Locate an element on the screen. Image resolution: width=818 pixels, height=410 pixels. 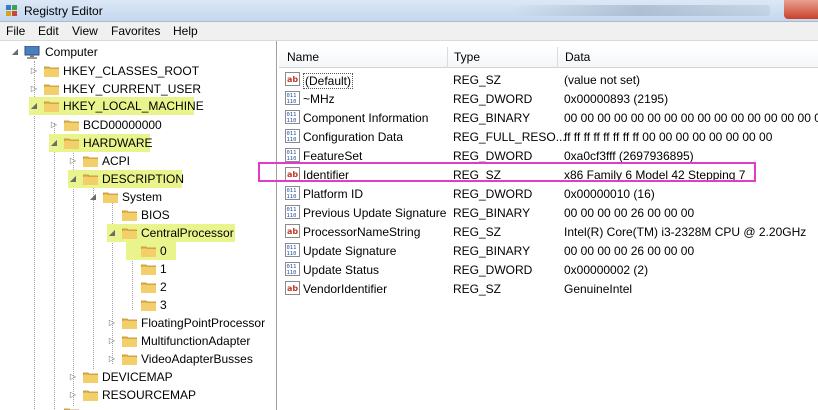
menu-file: File is located at coordinates (15, 31).